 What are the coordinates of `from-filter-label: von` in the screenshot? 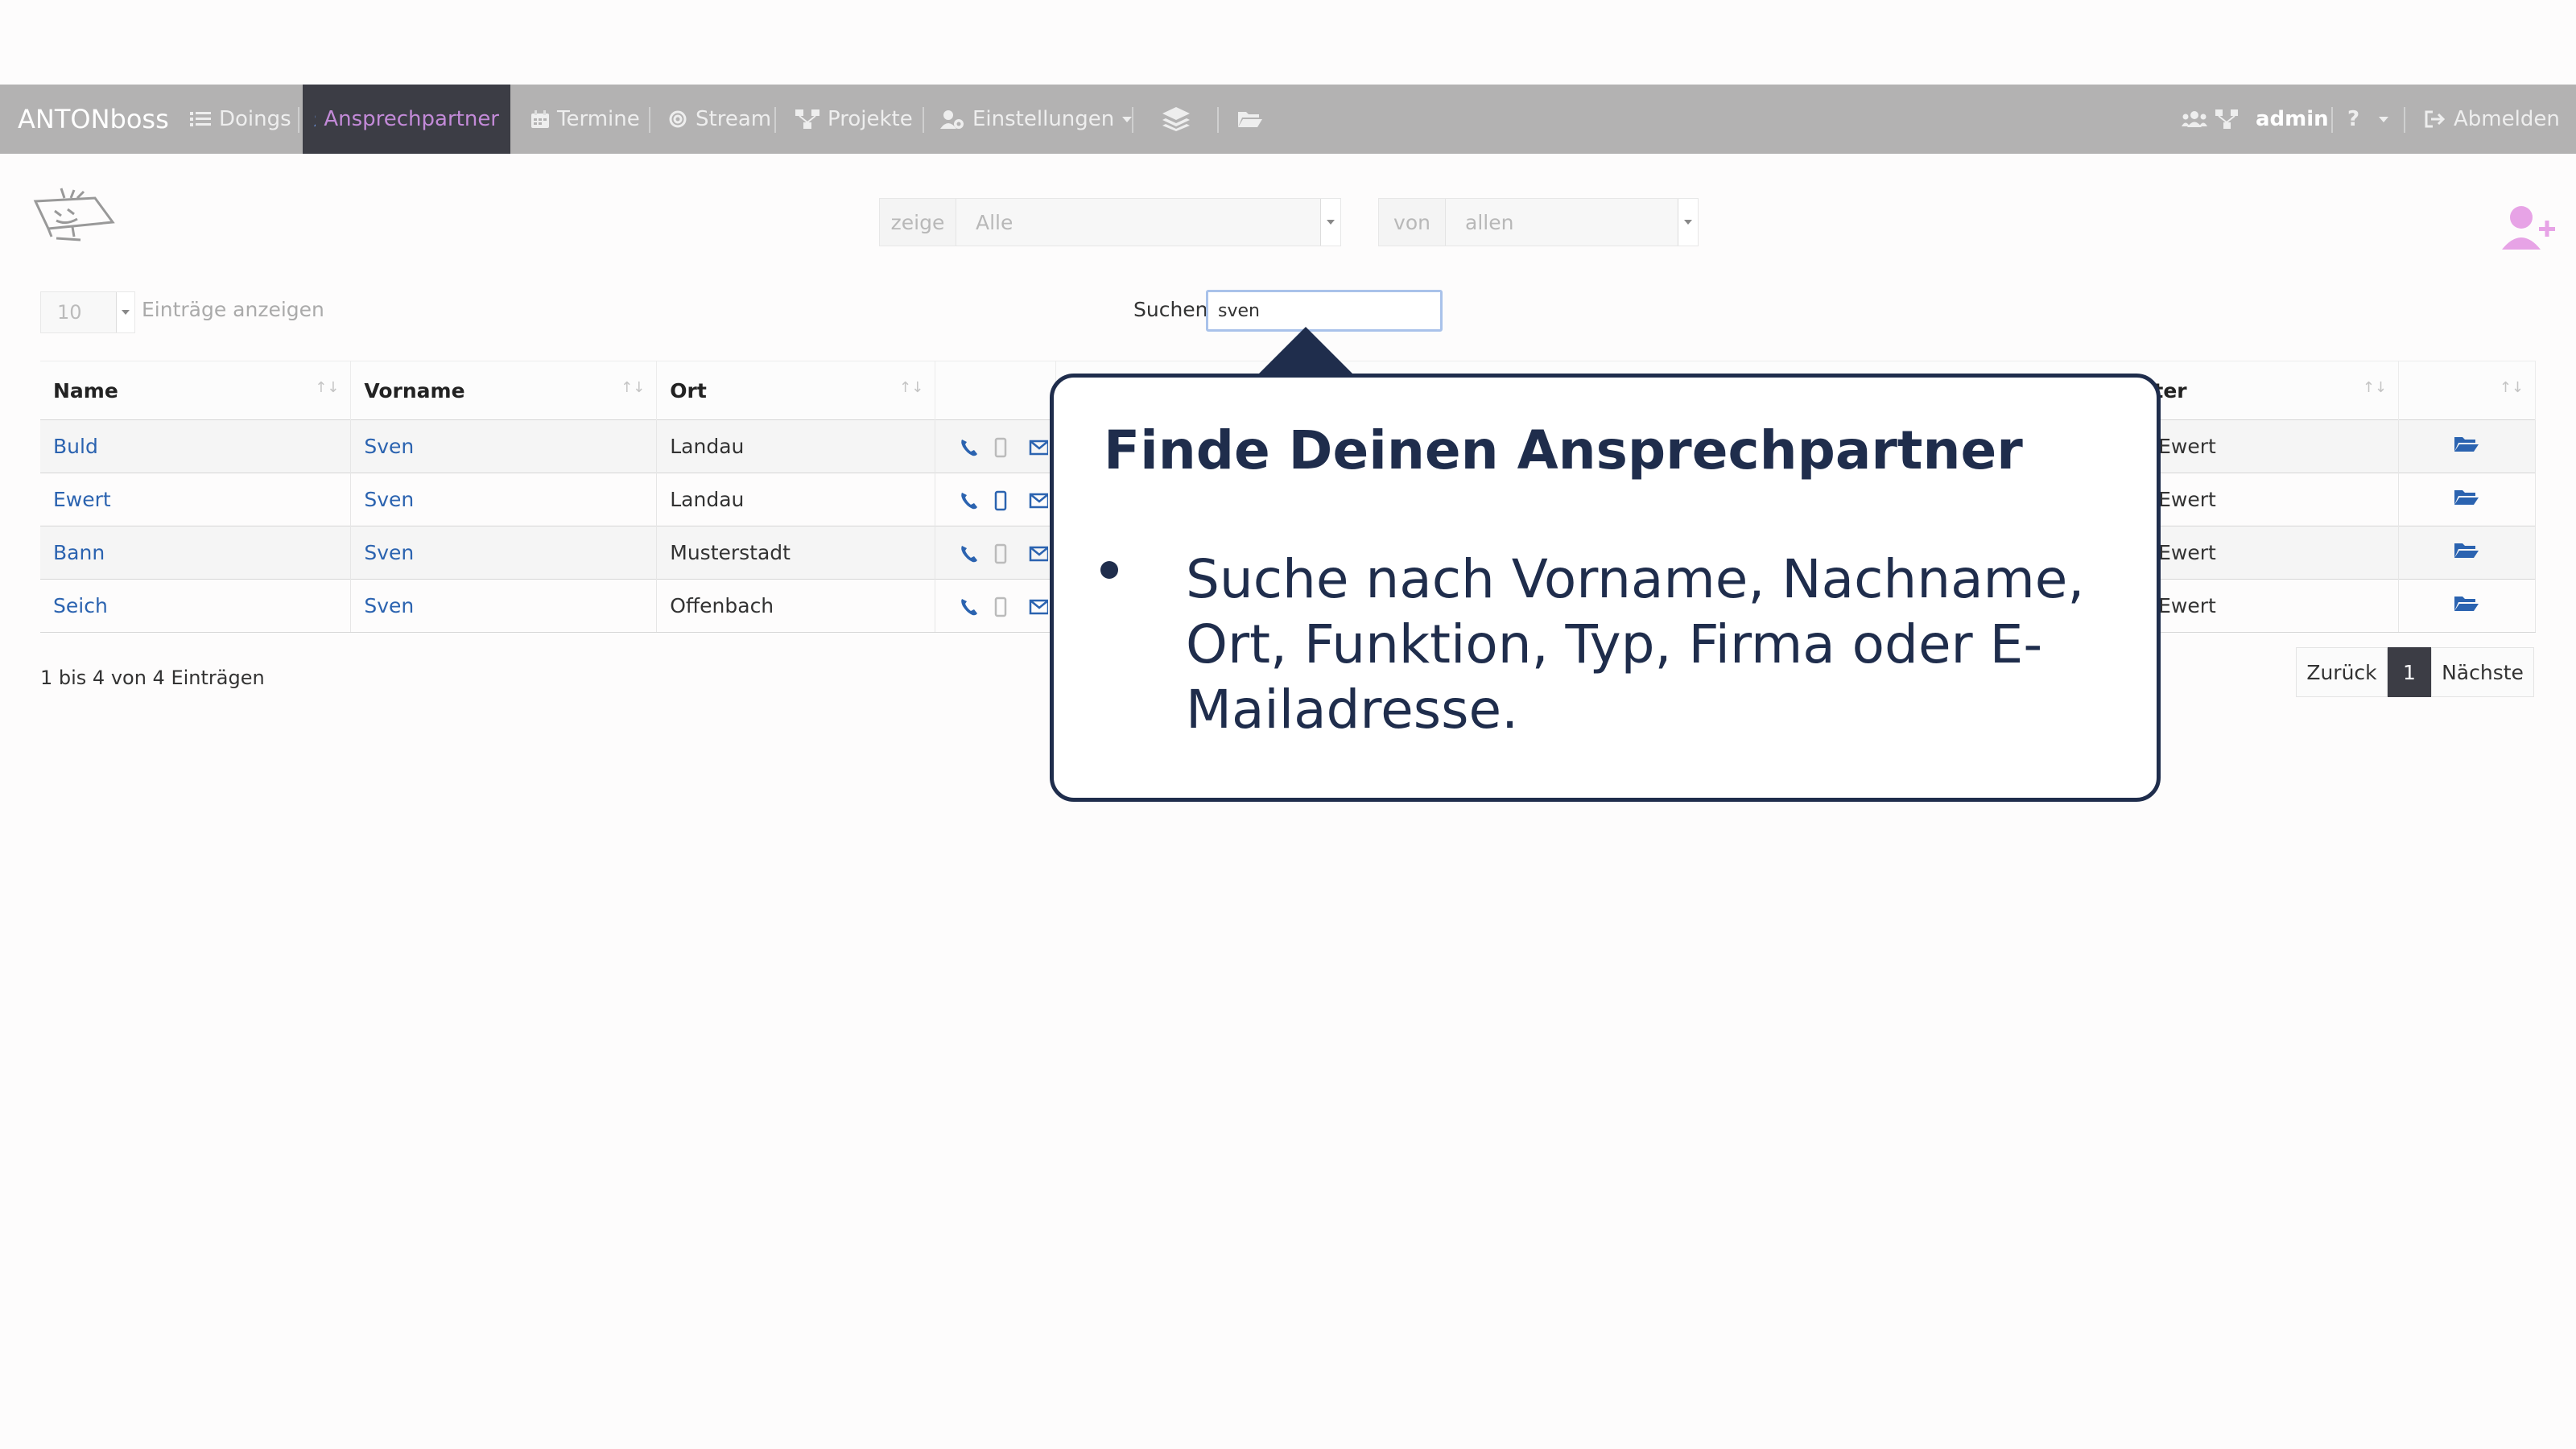 It's located at (1412, 222).